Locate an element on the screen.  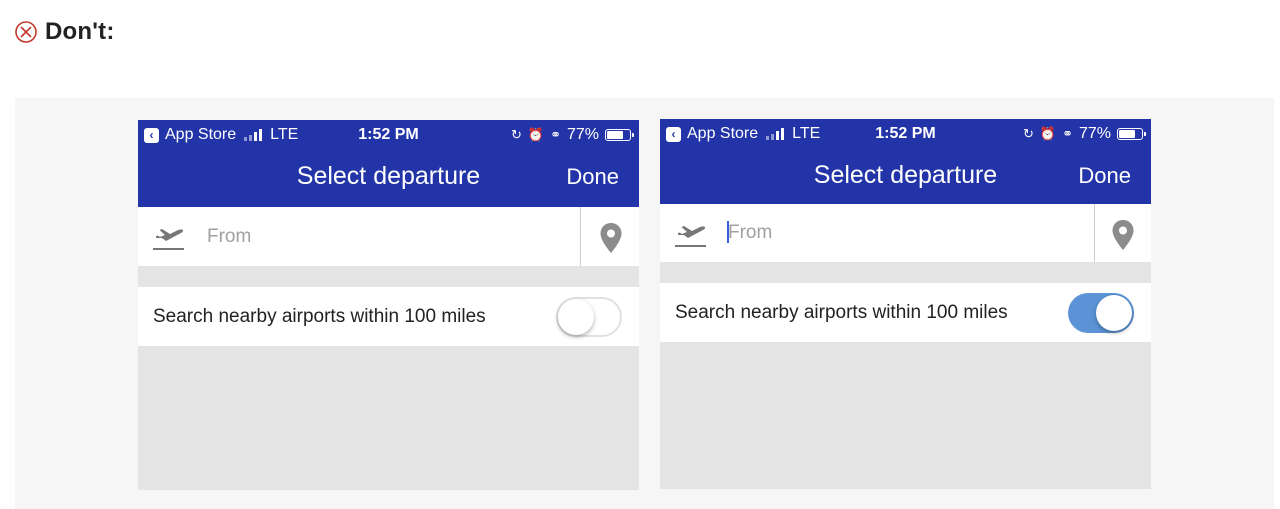
section-heading: Don't: is located at coordinates (64, 32).